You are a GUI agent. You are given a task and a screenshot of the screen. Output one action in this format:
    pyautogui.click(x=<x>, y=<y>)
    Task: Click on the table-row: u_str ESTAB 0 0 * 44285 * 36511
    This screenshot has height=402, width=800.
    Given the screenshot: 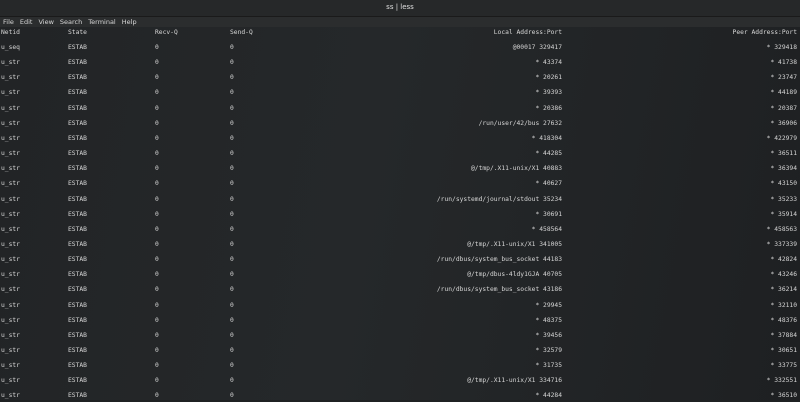 What is the action you would take?
    pyautogui.click(x=400, y=155)
    